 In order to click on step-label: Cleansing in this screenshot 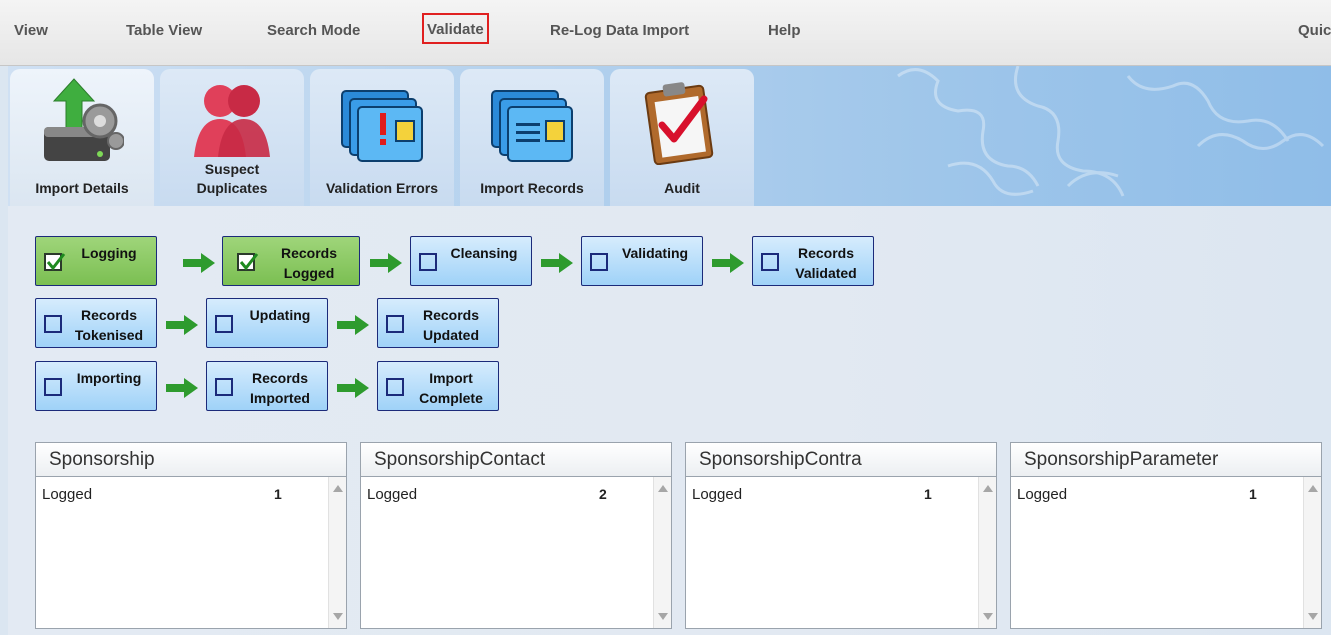, I will do `click(484, 253)`.